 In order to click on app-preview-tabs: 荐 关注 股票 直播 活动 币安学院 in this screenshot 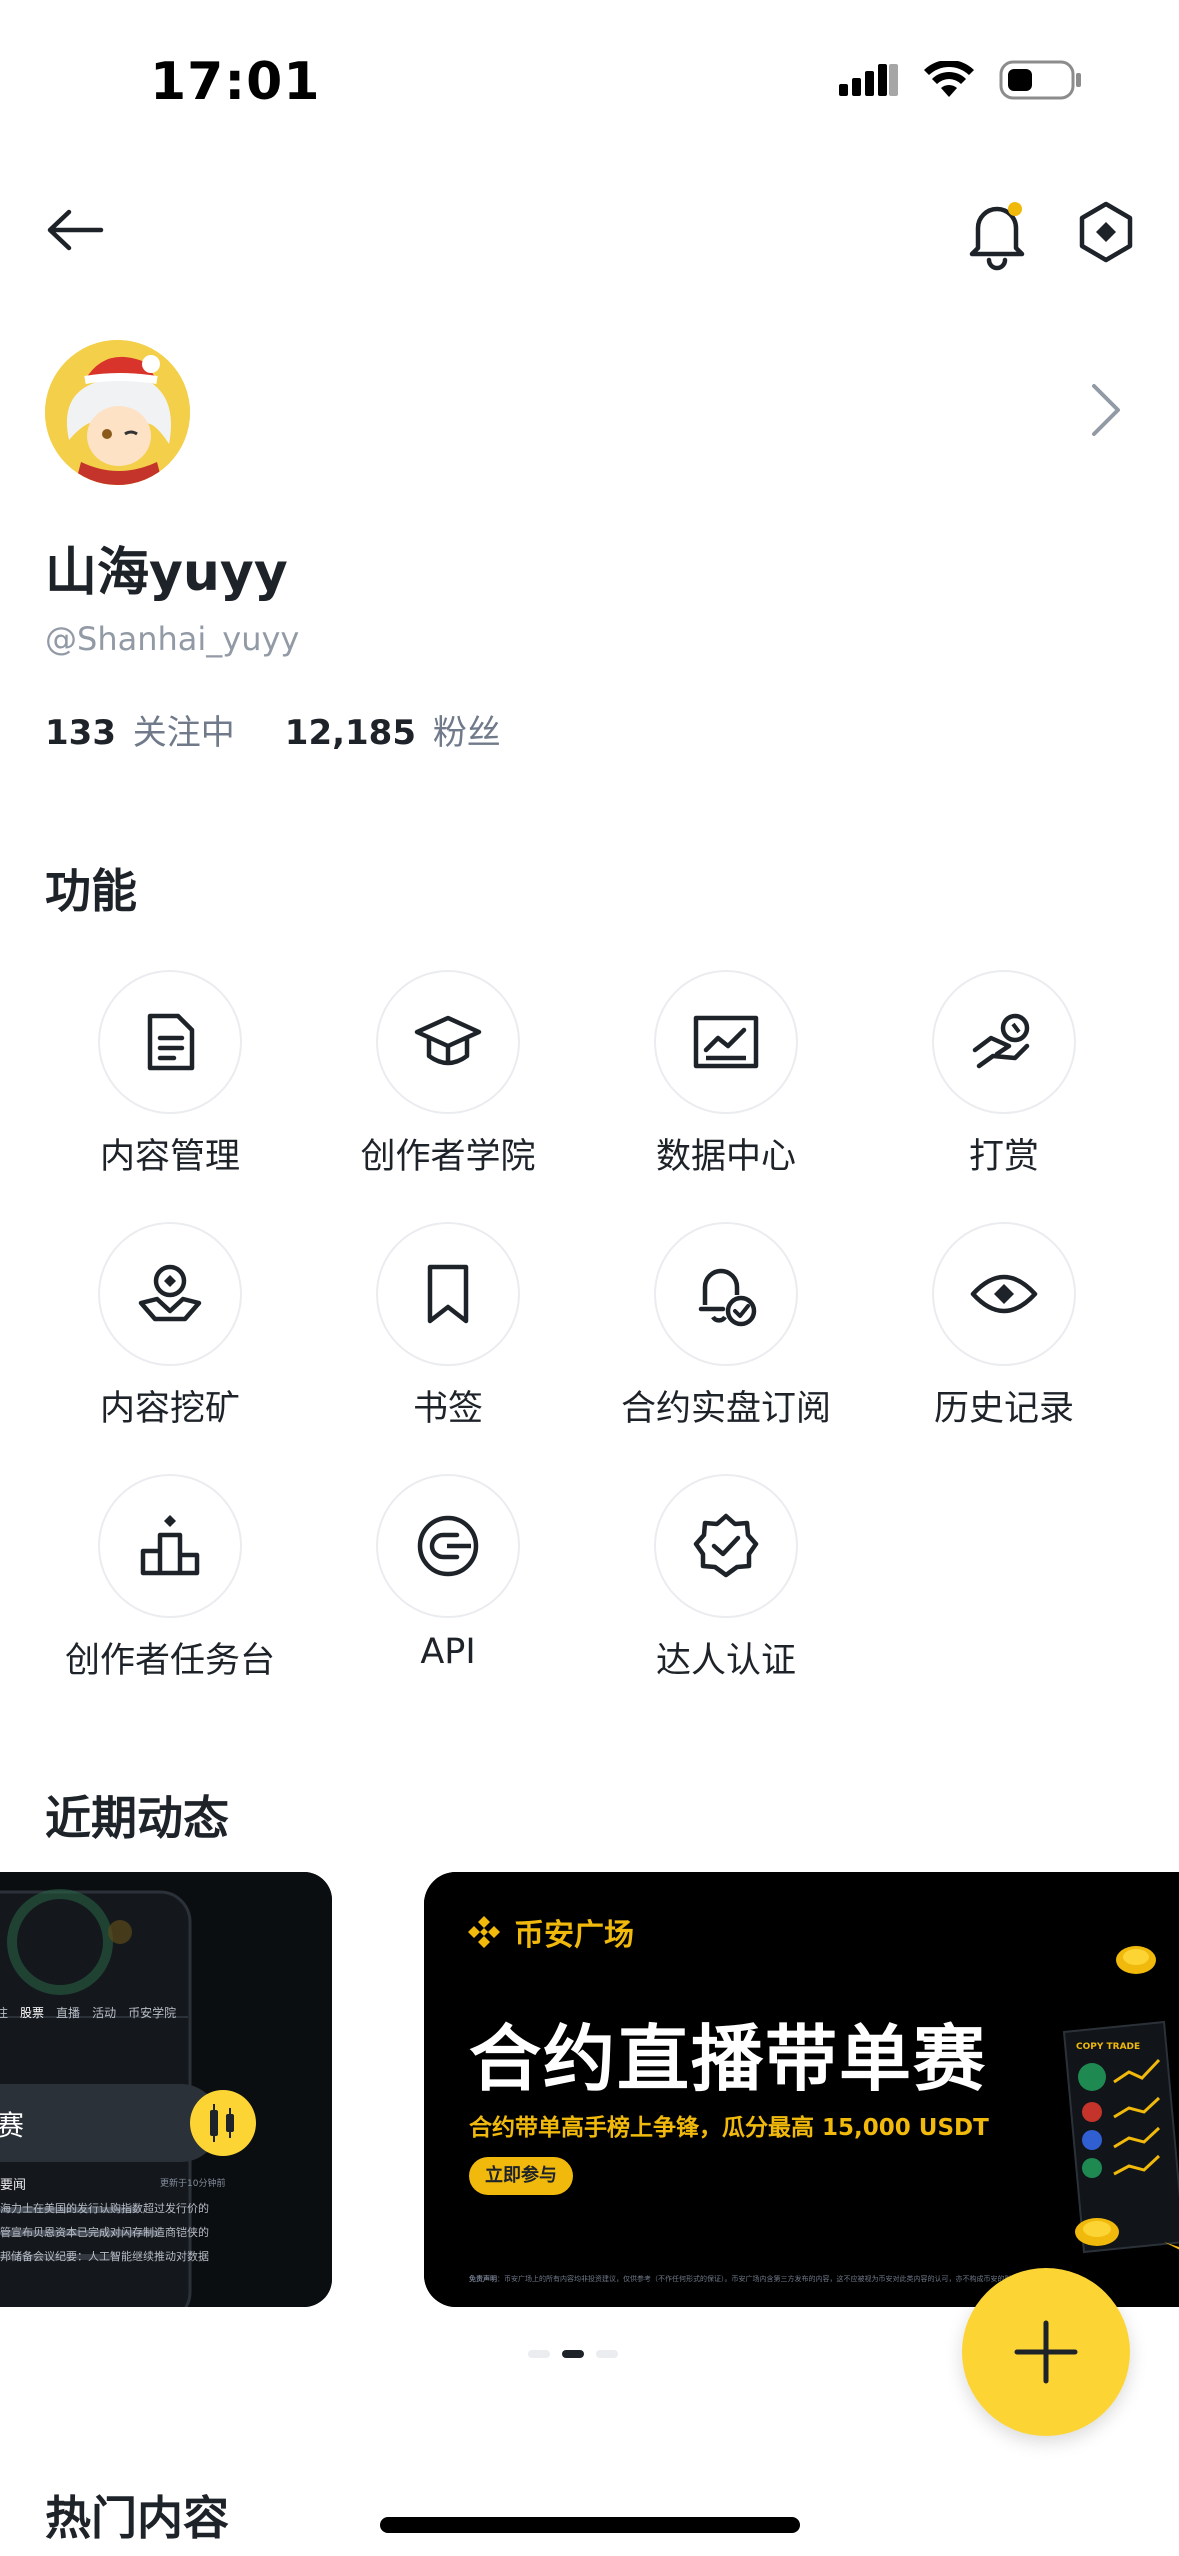, I will do `click(88, 2012)`.